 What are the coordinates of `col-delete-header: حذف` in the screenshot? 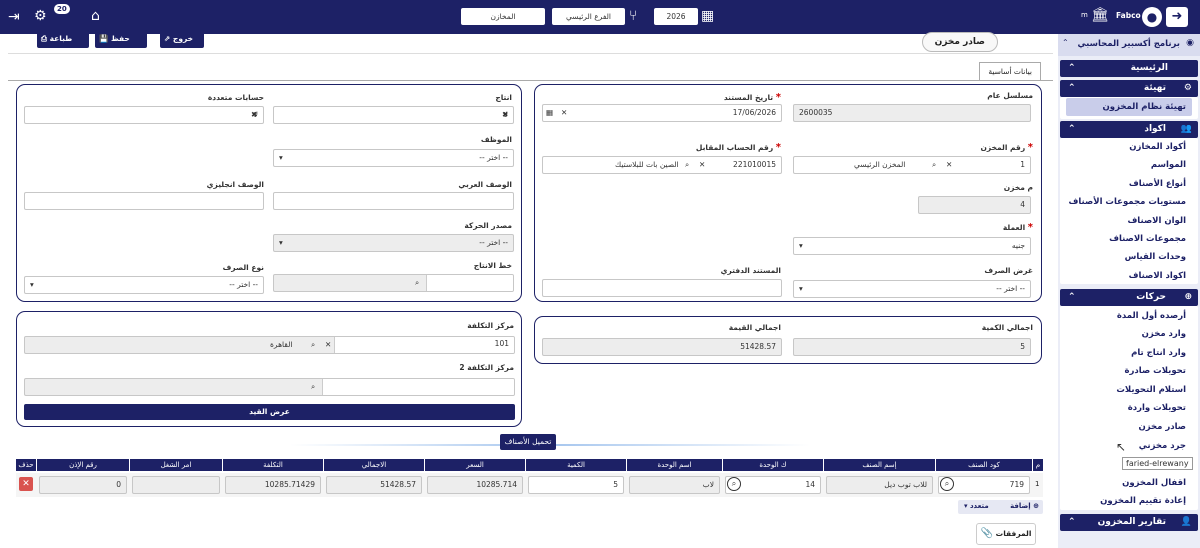 It's located at (26, 465).